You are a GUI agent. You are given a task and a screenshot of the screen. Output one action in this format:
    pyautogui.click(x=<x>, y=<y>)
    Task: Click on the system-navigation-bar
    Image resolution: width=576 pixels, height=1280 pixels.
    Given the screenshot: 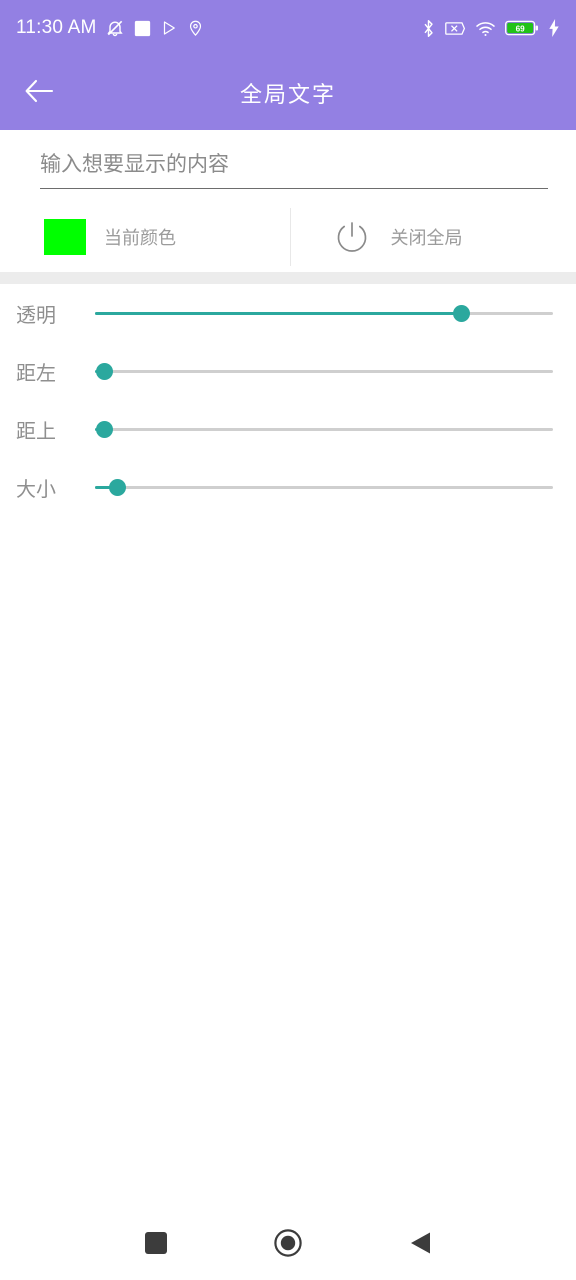 What is the action you would take?
    pyautogui.click(x=288, y=1245)
    